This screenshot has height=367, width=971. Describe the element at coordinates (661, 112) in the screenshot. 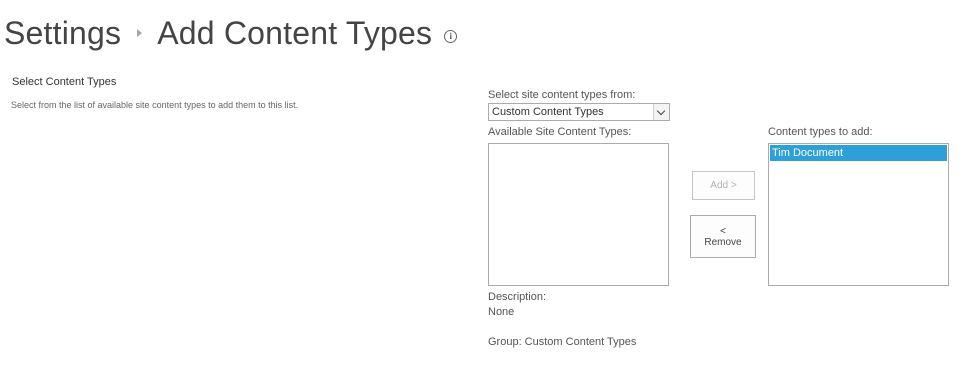

I see `chevron-down-icon` at that location.